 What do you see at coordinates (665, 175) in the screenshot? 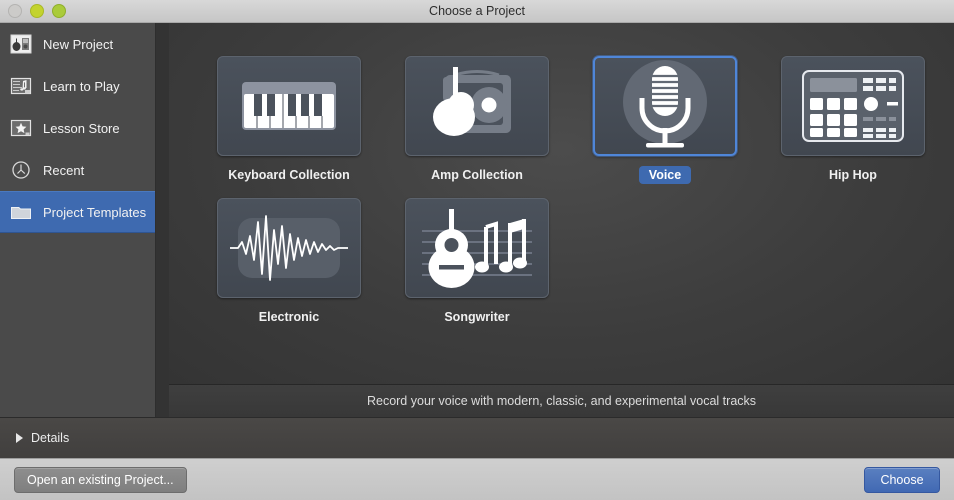
I see `tile-label: Voice` at bounding box center [665, 175].